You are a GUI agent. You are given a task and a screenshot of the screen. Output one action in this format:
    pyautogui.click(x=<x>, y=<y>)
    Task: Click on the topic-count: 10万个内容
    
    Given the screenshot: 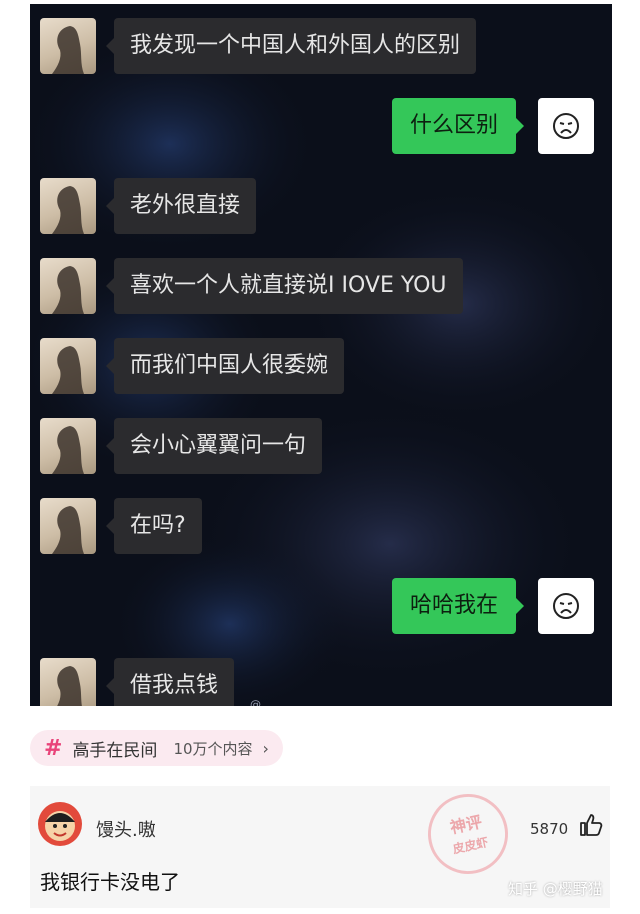 What is the action you would take?
    pyautogui.click(x=213, y=748)
    